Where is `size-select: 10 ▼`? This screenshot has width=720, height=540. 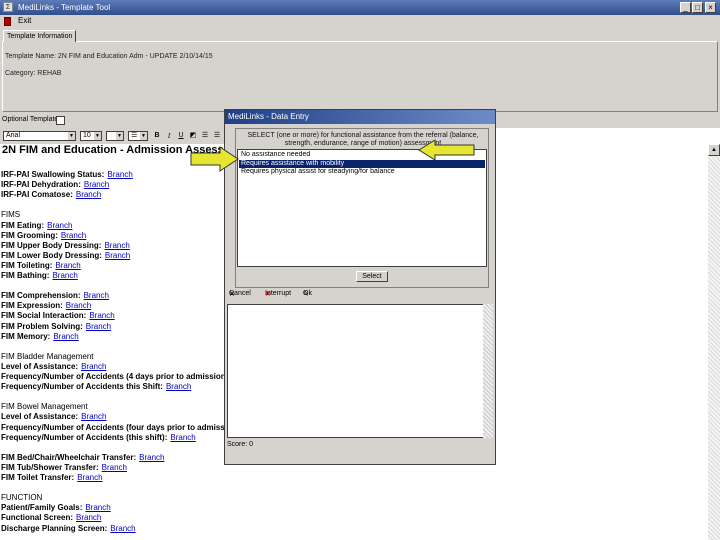 size-select: 10 ▼ is located at coordinates (91, 136).